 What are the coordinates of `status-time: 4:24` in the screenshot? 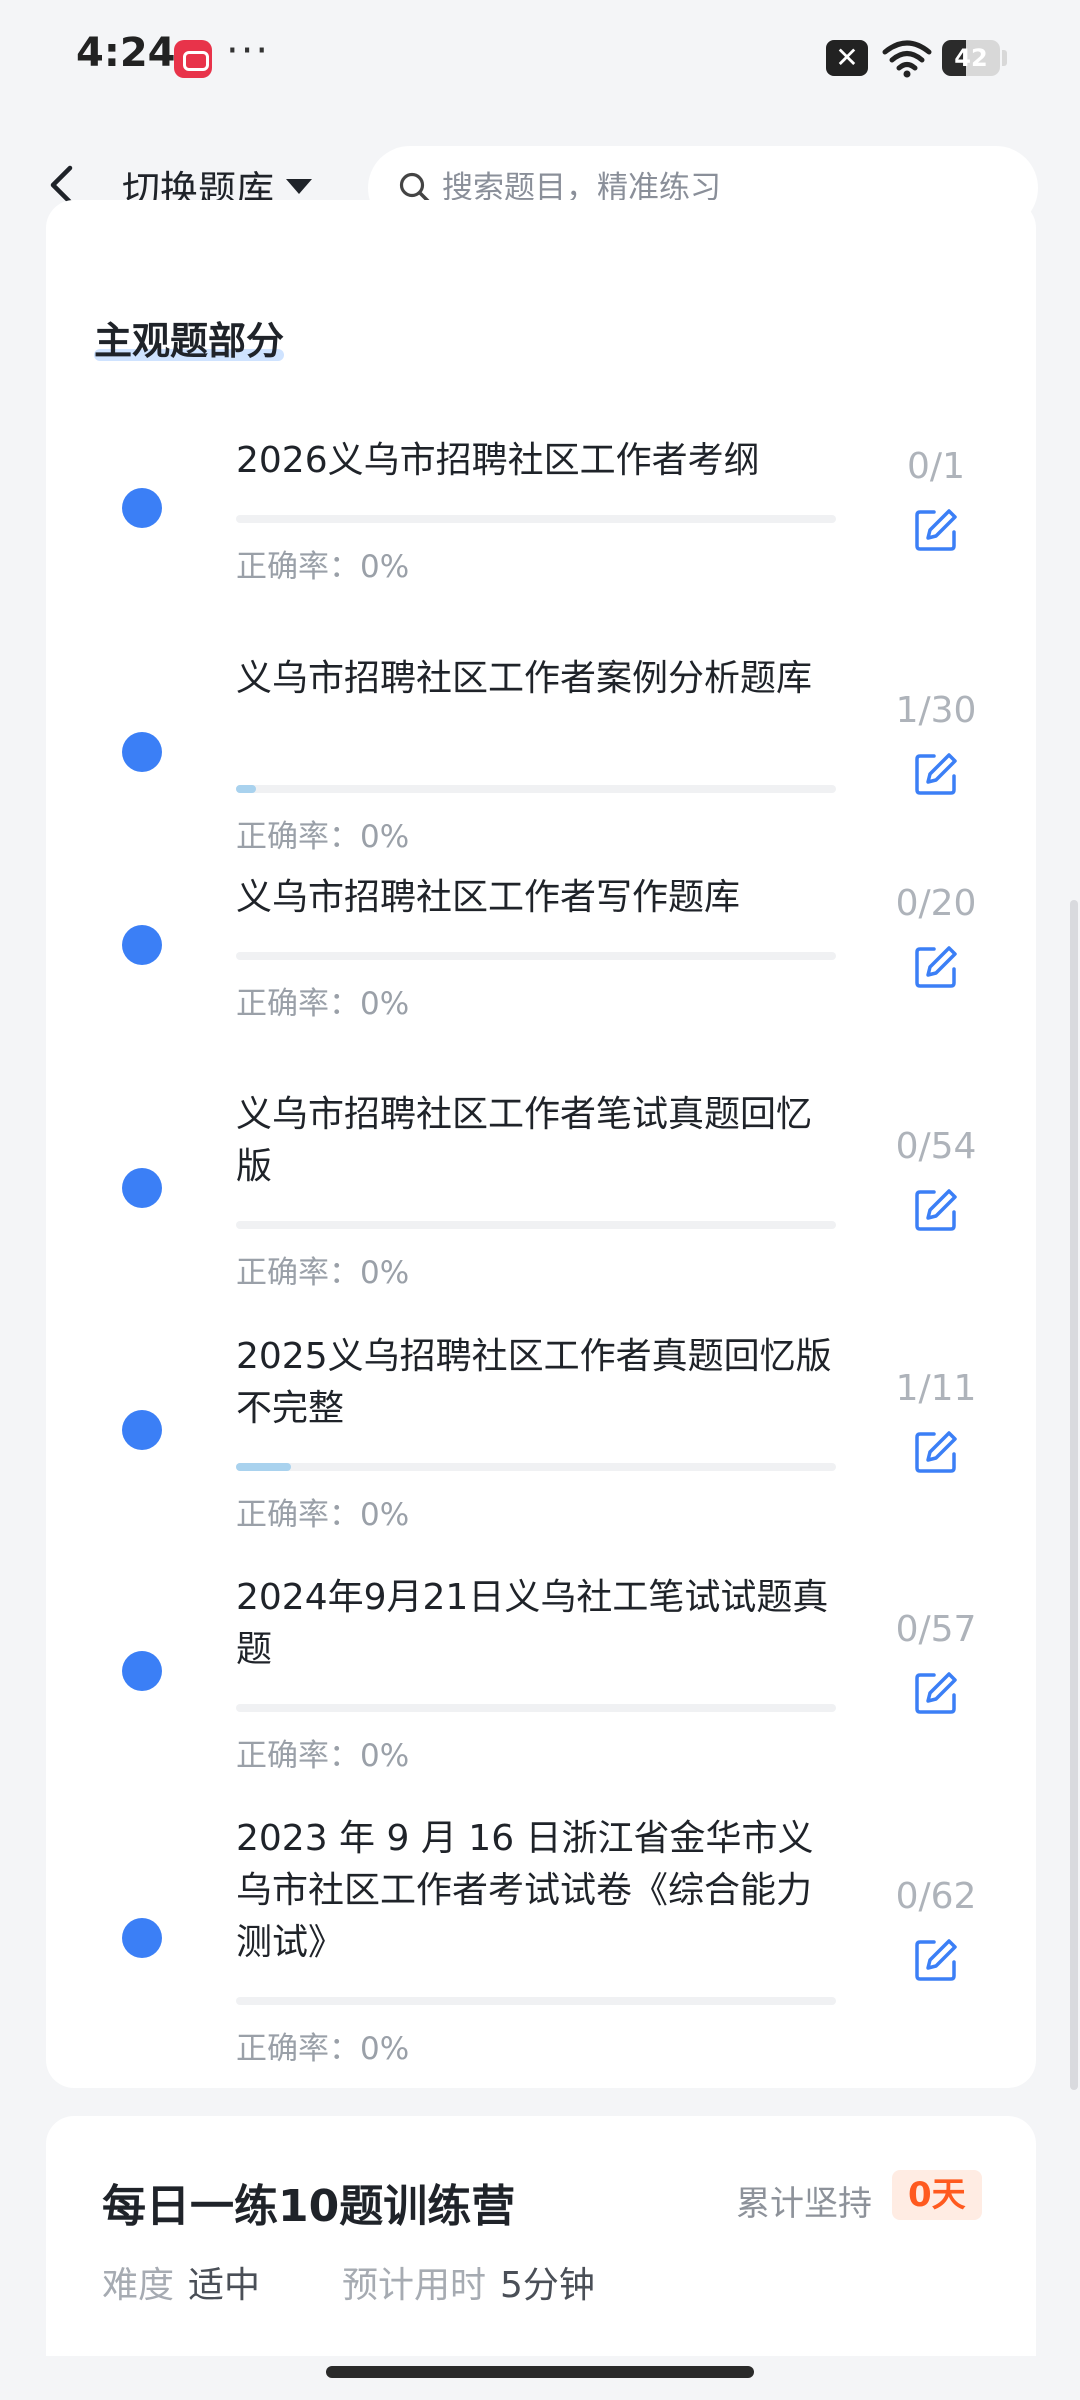 It's located at (126, 53).